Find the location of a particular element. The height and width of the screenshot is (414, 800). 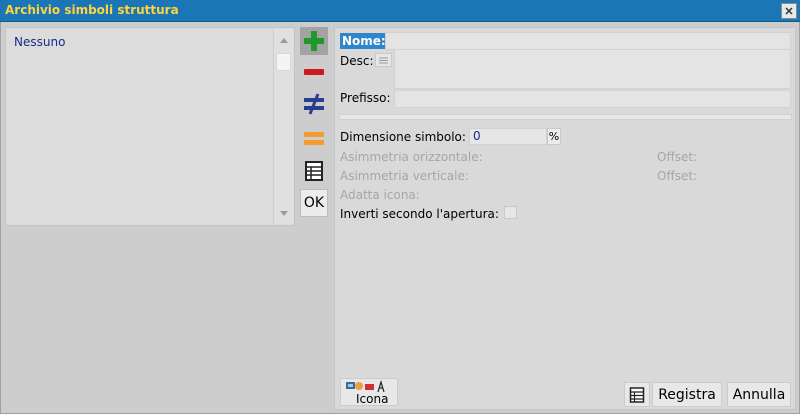

fit-icon-label: Adatta icona: is located at coordinates (380, 195).